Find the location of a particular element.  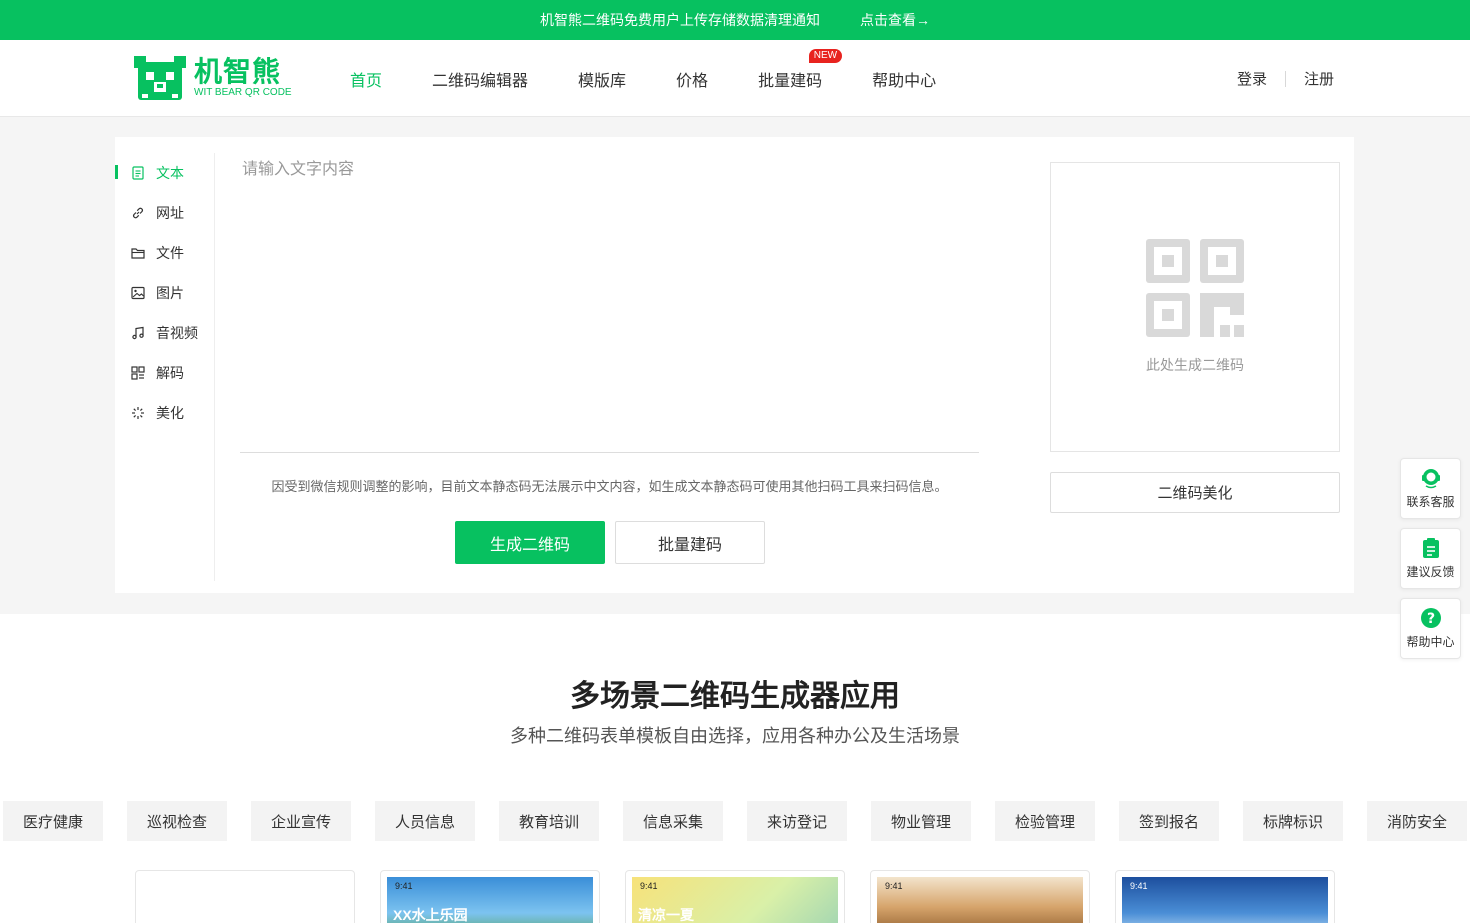

scene-tag: 巡视检查 is located at coordinates (177, 821).